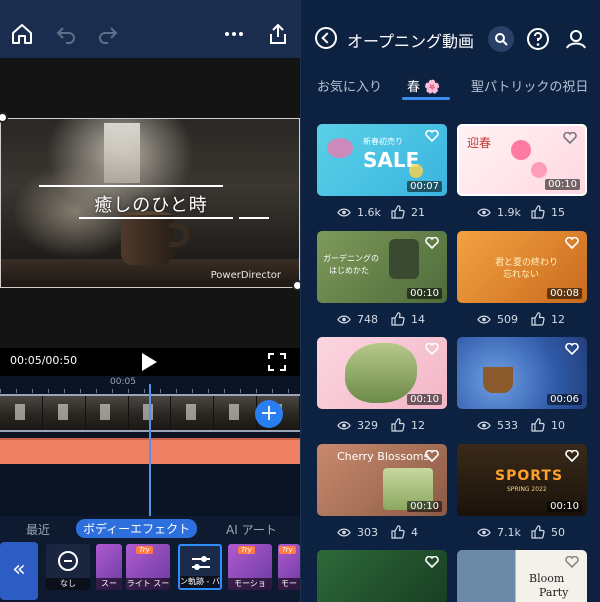  What do you see at coordinates (558, 319) in the screenshot?
I see `like-count: 12` at bounding box center [558, 319].